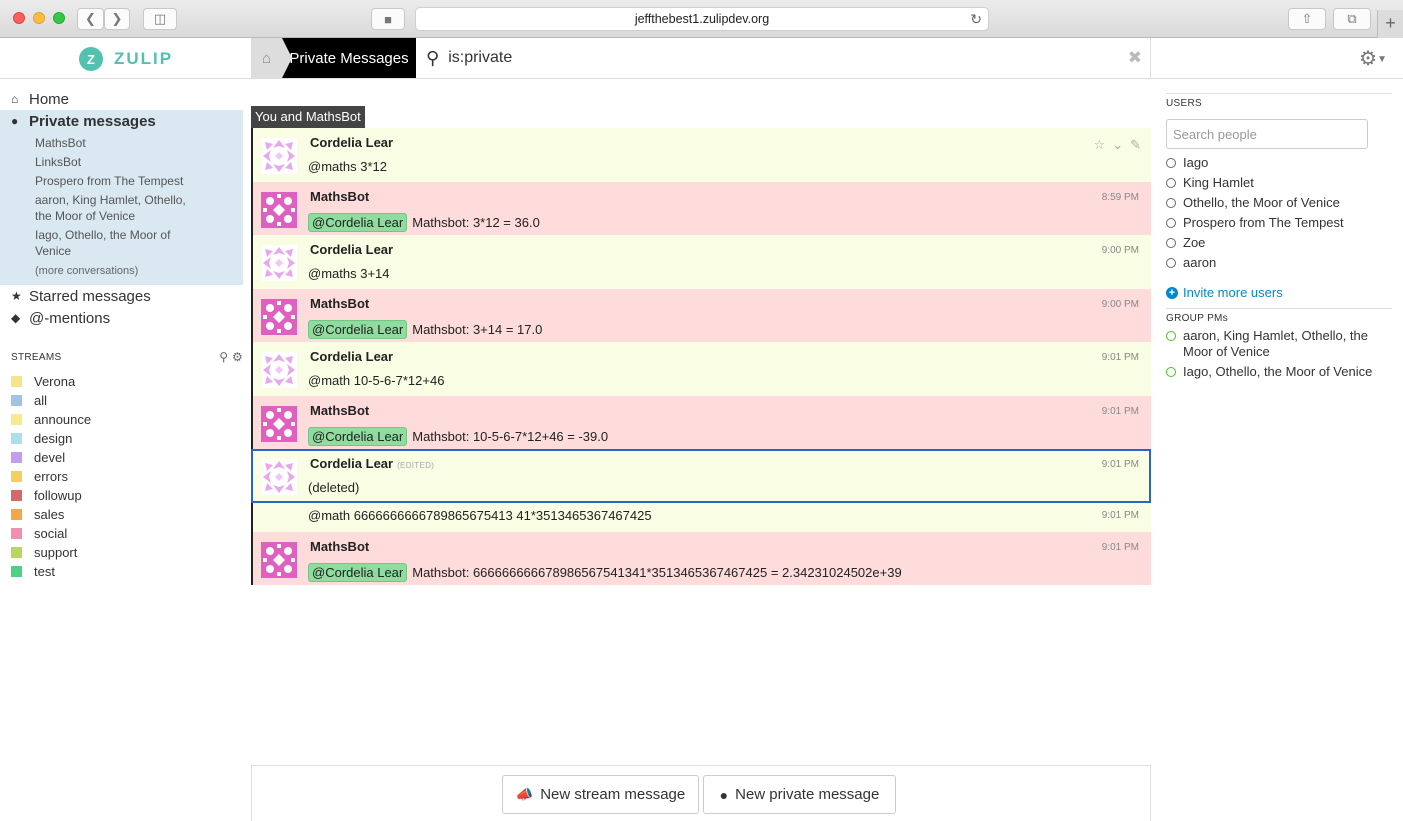 Image resolution: width=1403 pixels, height=821 pixels. What do you see at coordinates (1279, 372) in the screenshot?
I see `group-pm-item: Iago, Othello, the Moor of Venice` at bounding box center [1279, 372].